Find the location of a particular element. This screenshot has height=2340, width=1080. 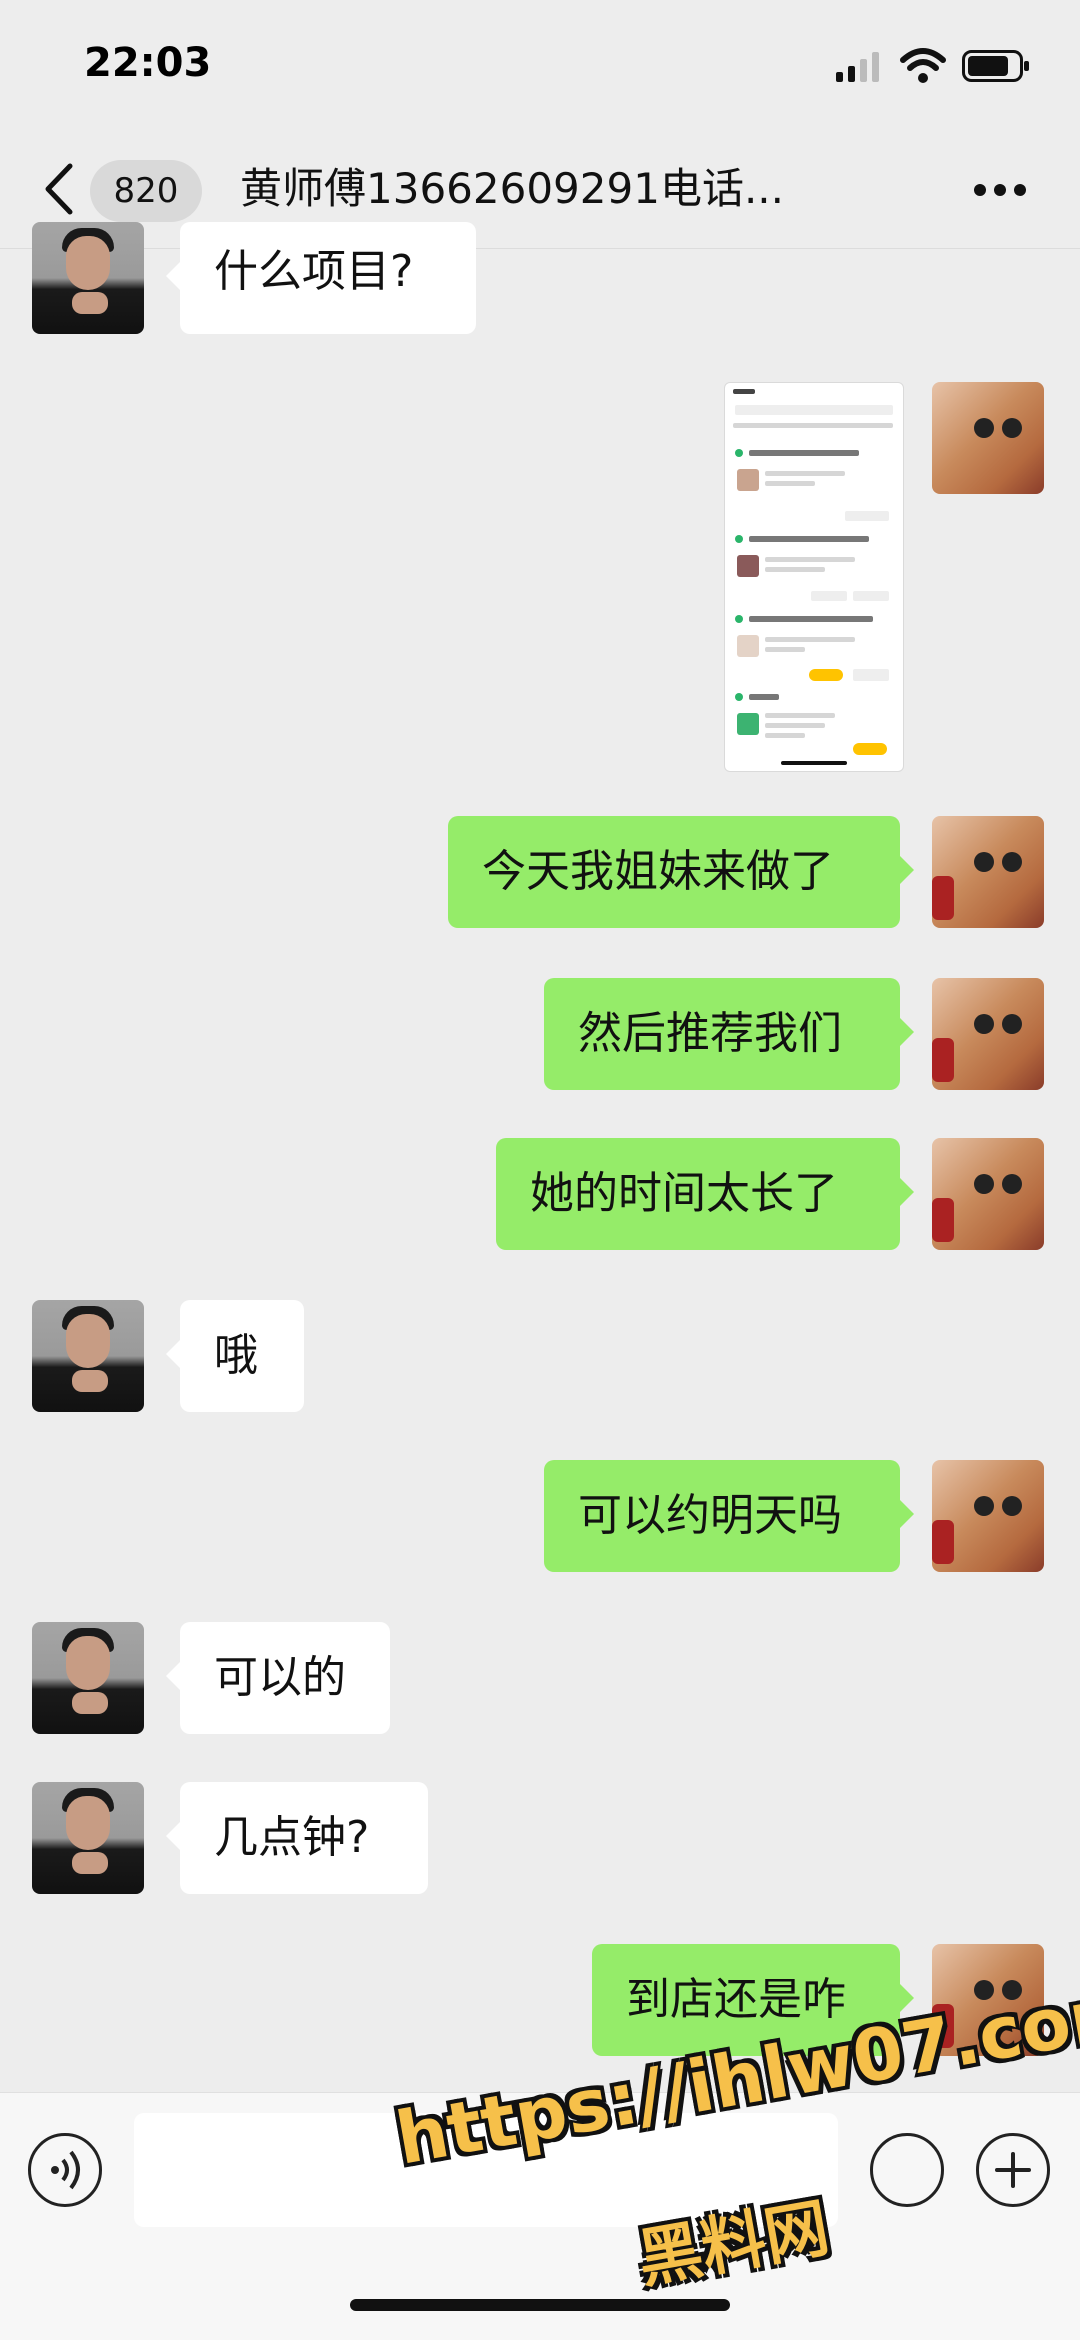

message-bubble-sent: 可以约明天吗 is located at coordinates (729, 1516).